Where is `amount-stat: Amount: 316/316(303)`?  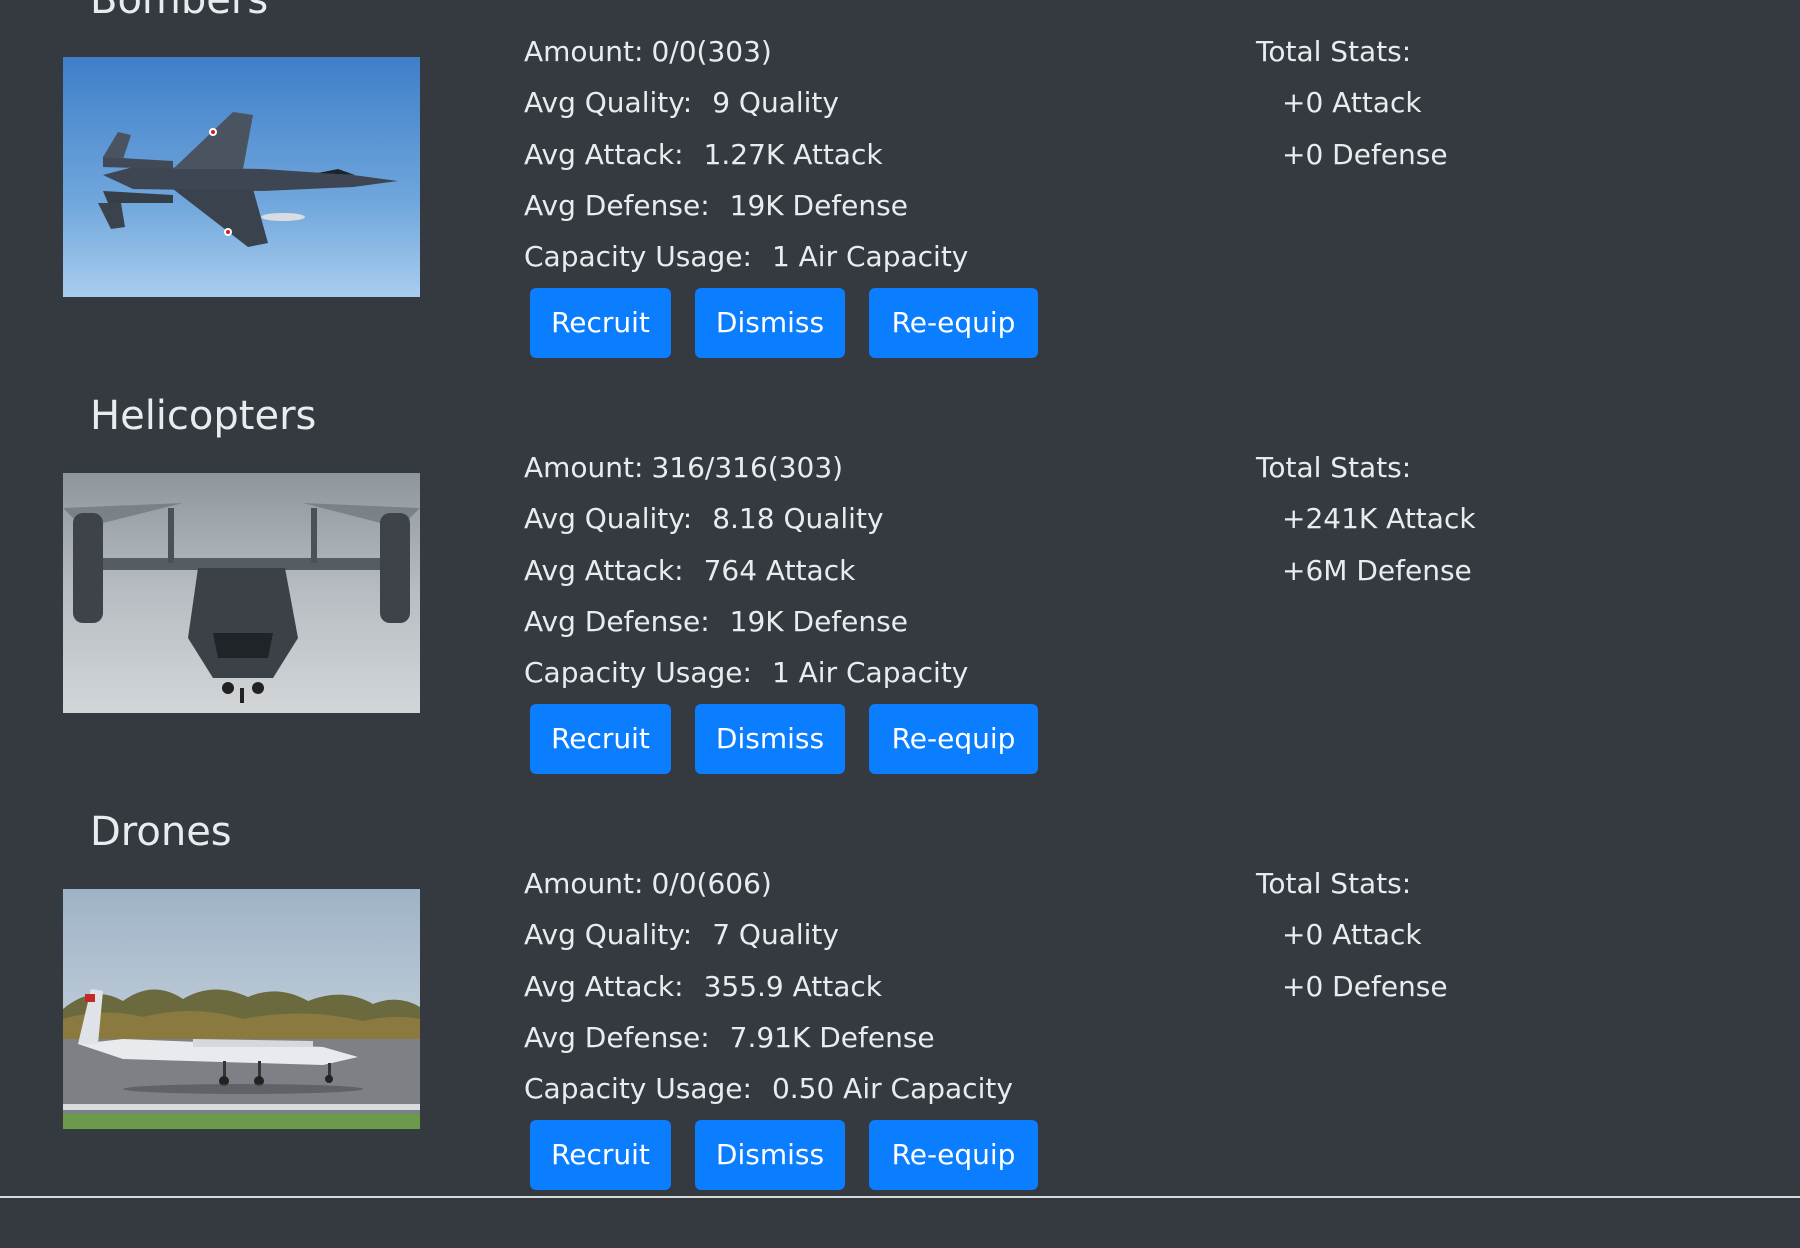
amount-stat: Amount: 316/316(303) is located at coordinates (683, 468).